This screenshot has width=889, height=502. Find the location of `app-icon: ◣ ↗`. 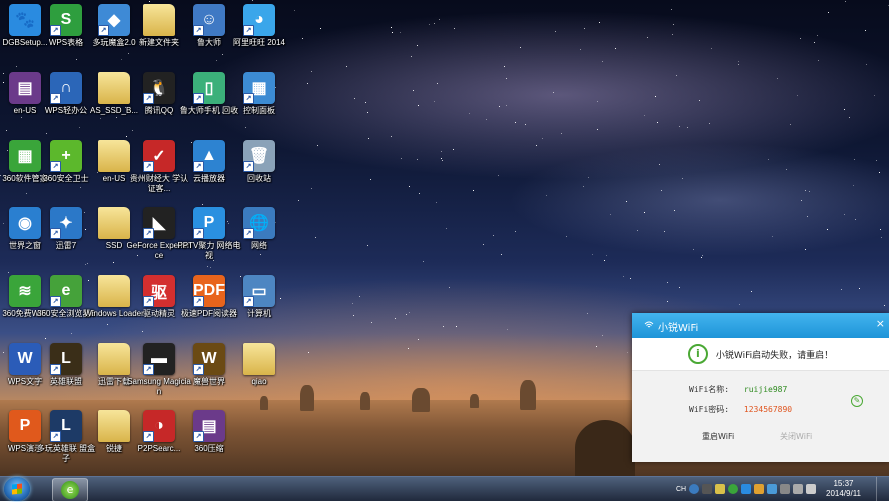

app-icon: ◣ ↗ is located at coordinates (159, 223).